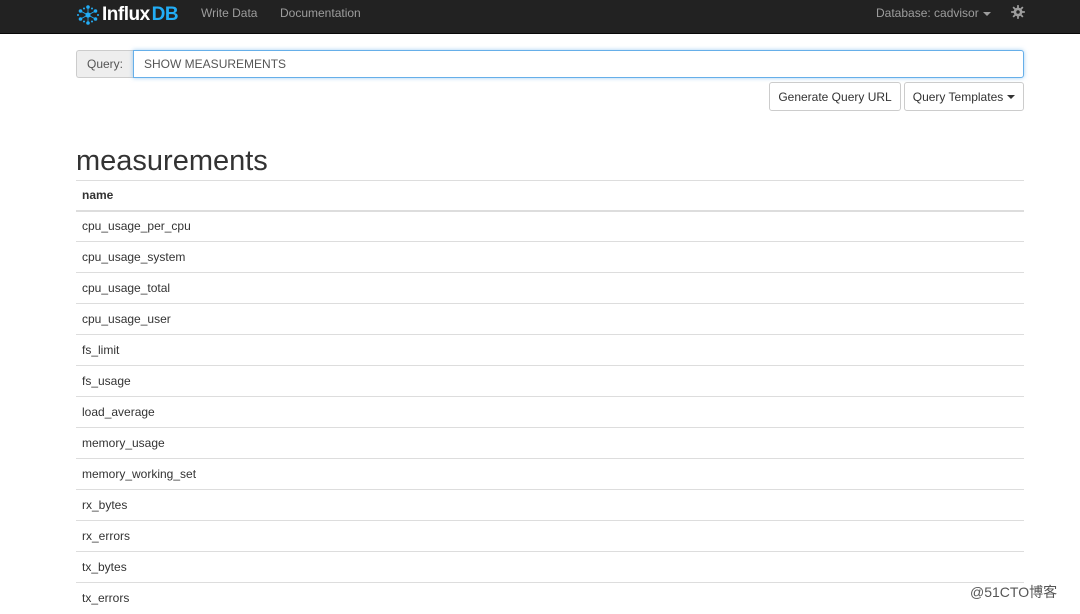  I want to click on table-row: cpu_usage_total, so click(550, 288).